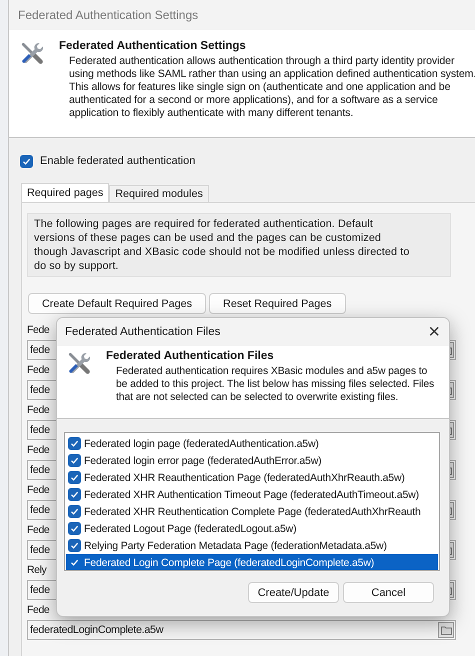  I want to click on file-list-item: Relying Party Federation Metadata Page (federationMetadata.a5w), so click(252, 545).